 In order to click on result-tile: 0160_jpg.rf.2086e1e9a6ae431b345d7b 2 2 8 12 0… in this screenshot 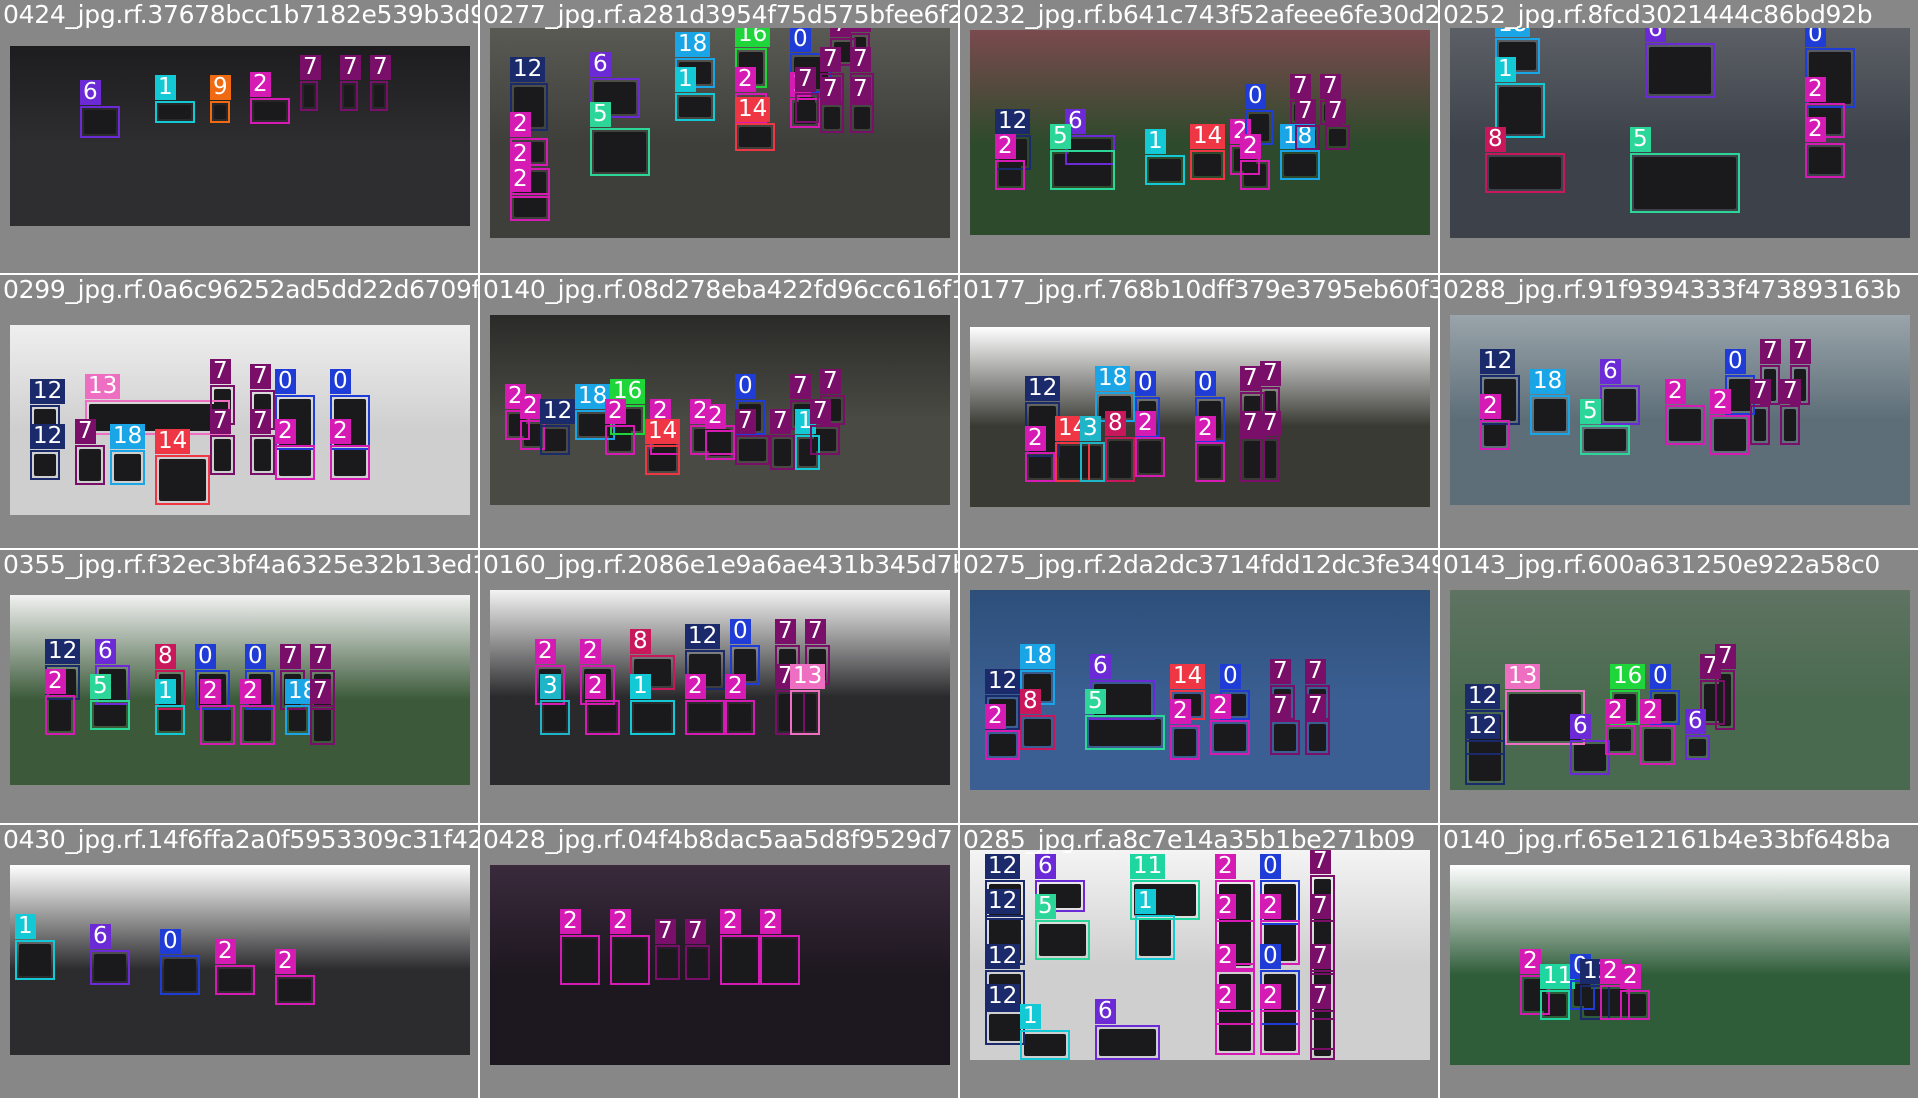, I will do `click(720, 687)`.